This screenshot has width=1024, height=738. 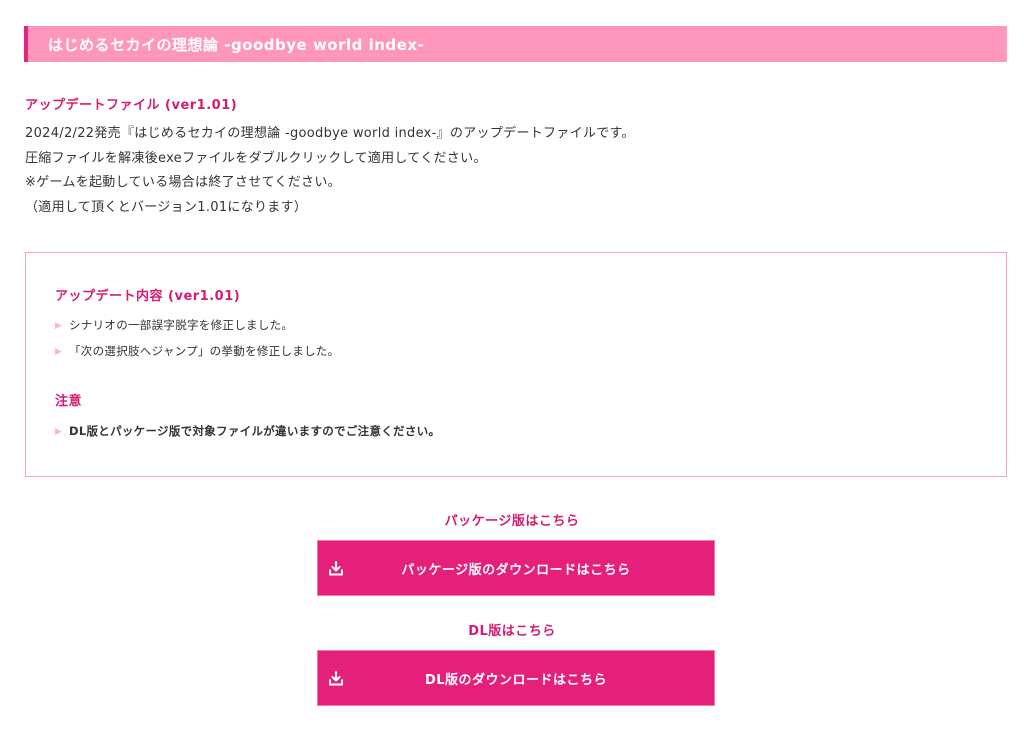 I want to click on dl-download-button: DL版のダウンロードはこちら, so click(x=516, y=678).